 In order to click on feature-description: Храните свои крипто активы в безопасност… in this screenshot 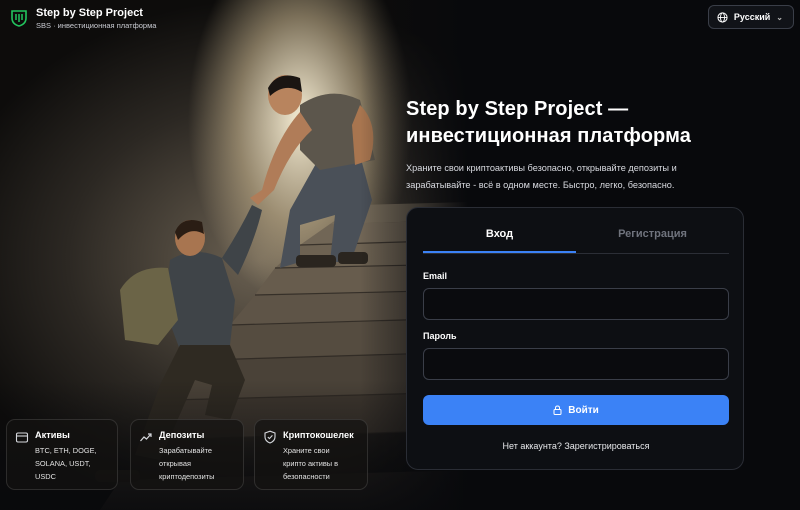, I will do `click(318, 463)`.